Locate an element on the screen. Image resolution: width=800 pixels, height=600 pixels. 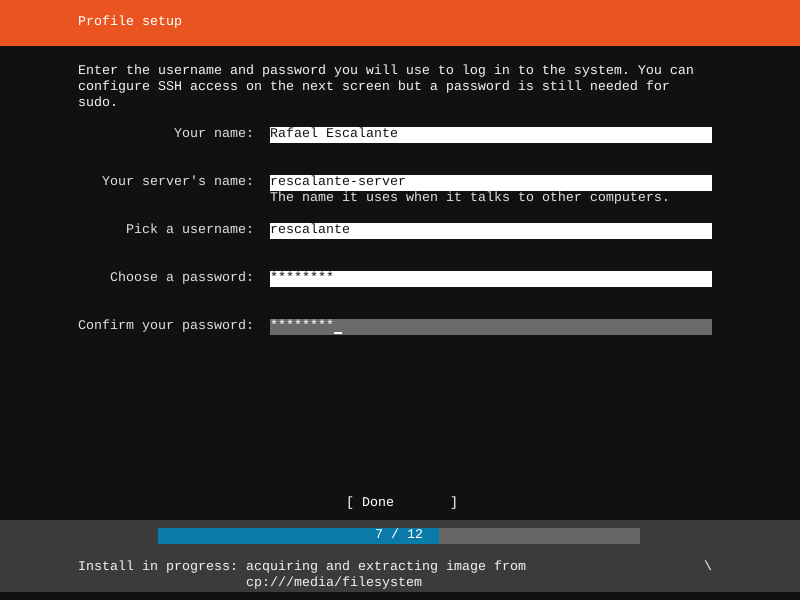
progress-label: 7 / 12 is located at coordinates (399, 536).